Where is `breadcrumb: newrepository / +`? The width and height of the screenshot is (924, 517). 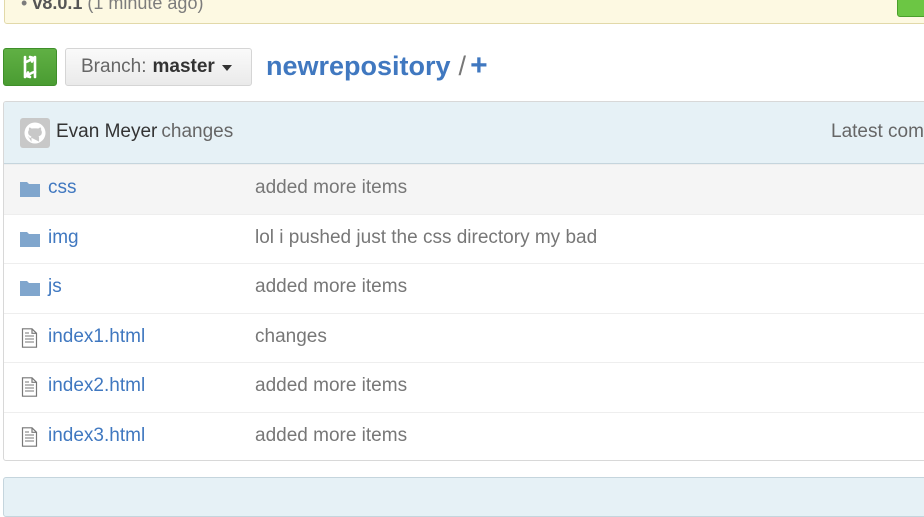 breadcrumb: newrepository / + is located at coordinates (377, 66).